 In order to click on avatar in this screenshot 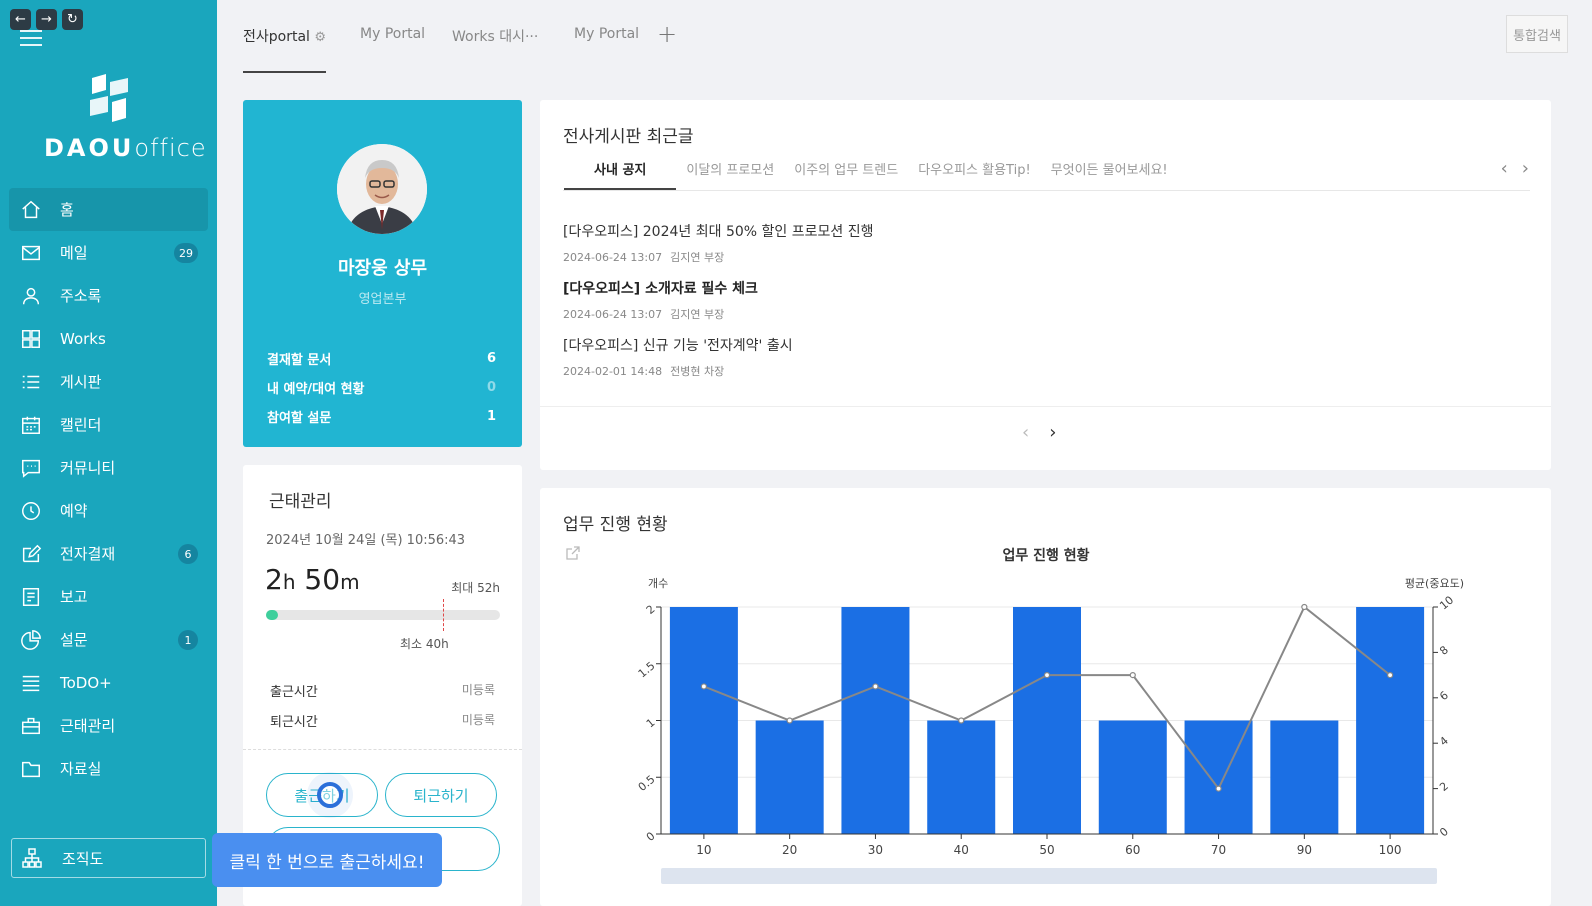, I will do `click(382, 189)`.